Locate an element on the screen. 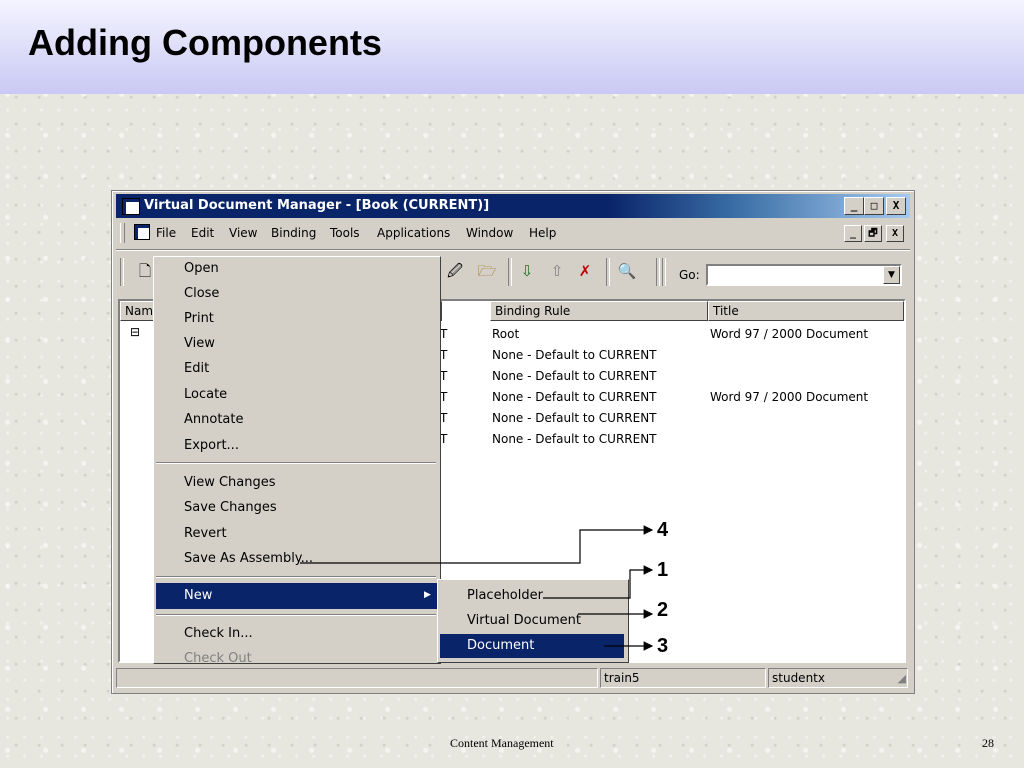 Image resolution: width=1024 pixels, height=768 pixels. slide-footer: Content Management is located at coordinates (502, 743).